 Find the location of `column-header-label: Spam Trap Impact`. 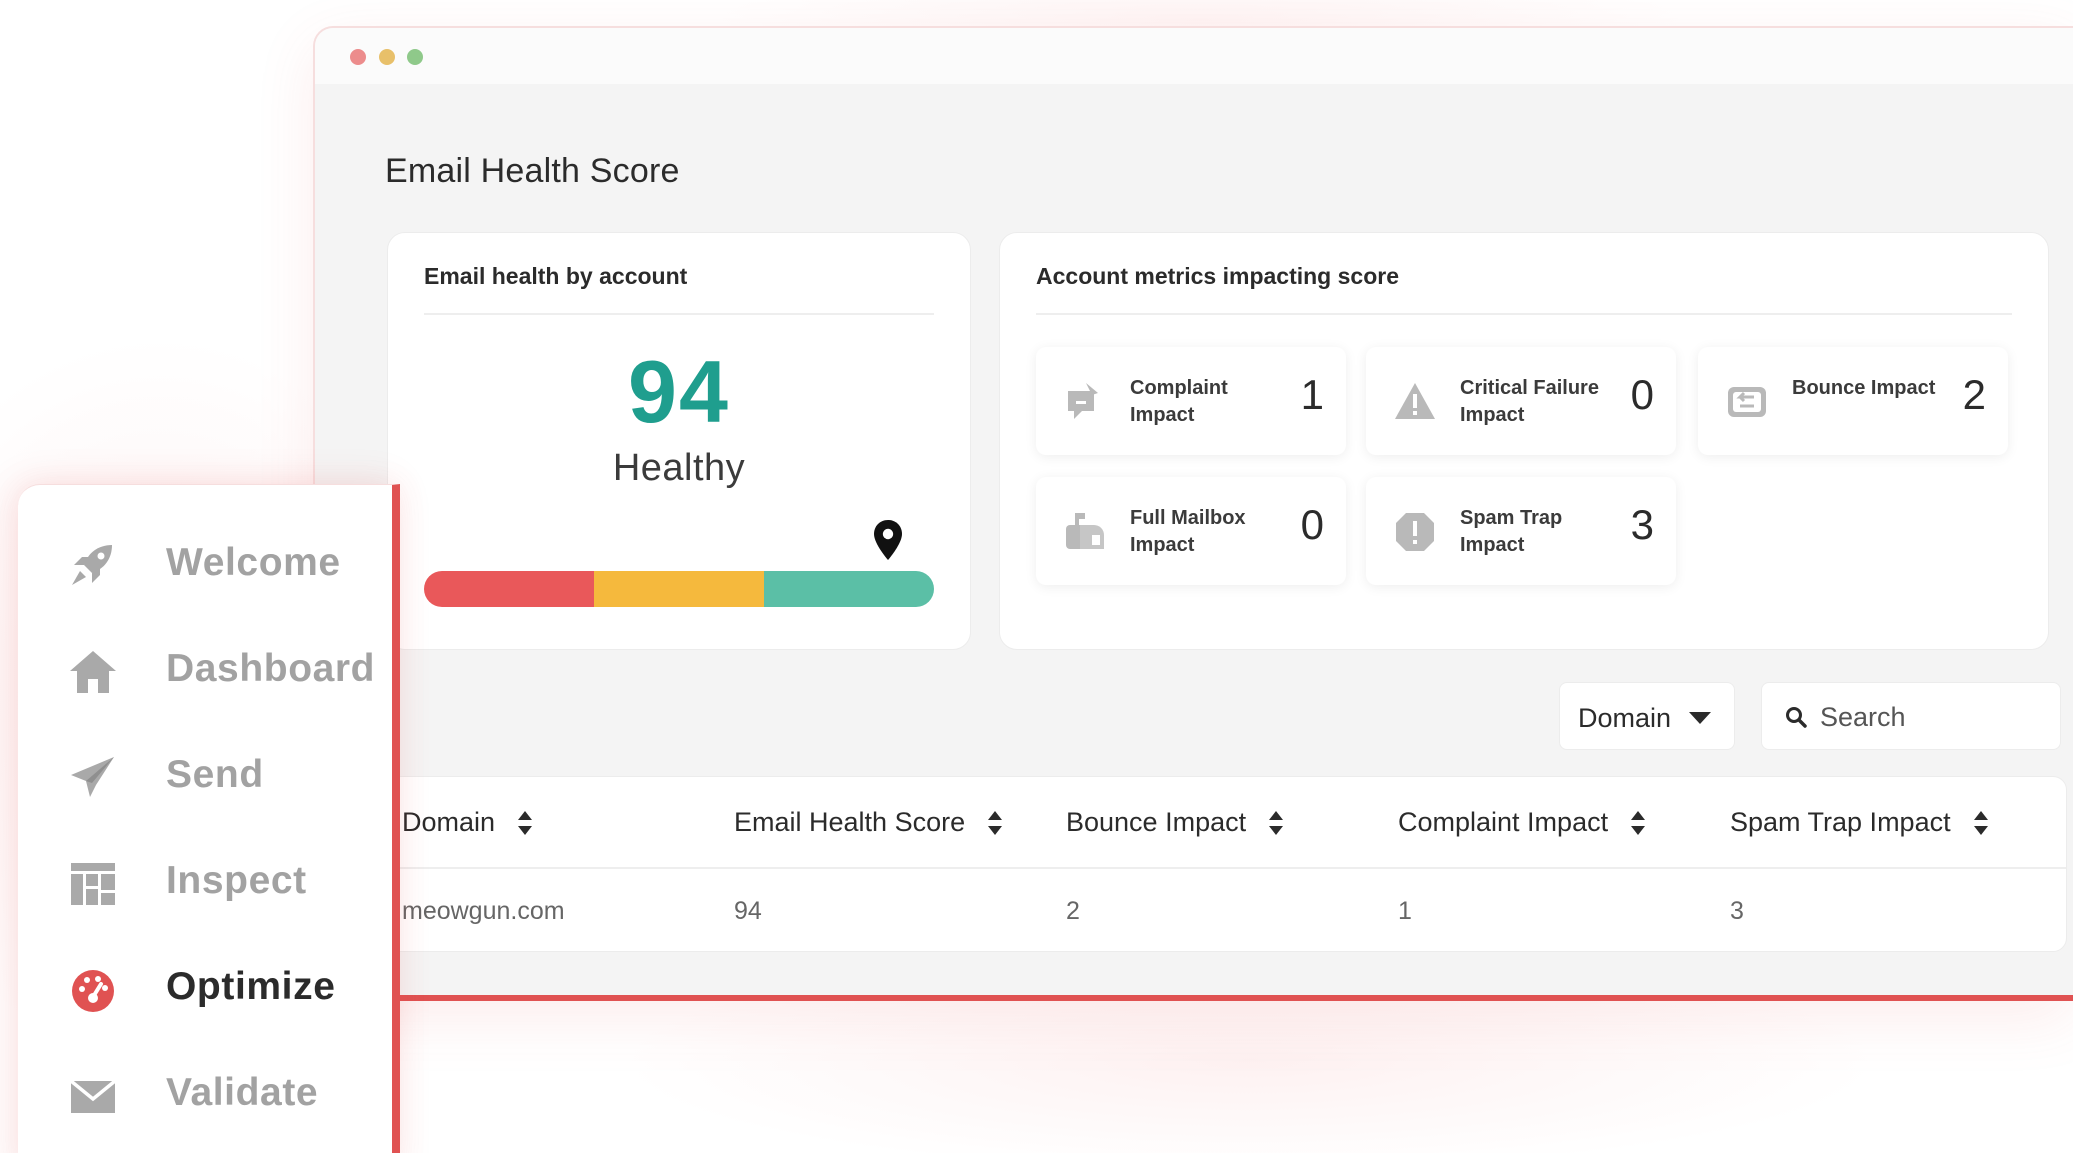

column-header-label: Spam Trap Impact is located at coordinates (1840, 822).